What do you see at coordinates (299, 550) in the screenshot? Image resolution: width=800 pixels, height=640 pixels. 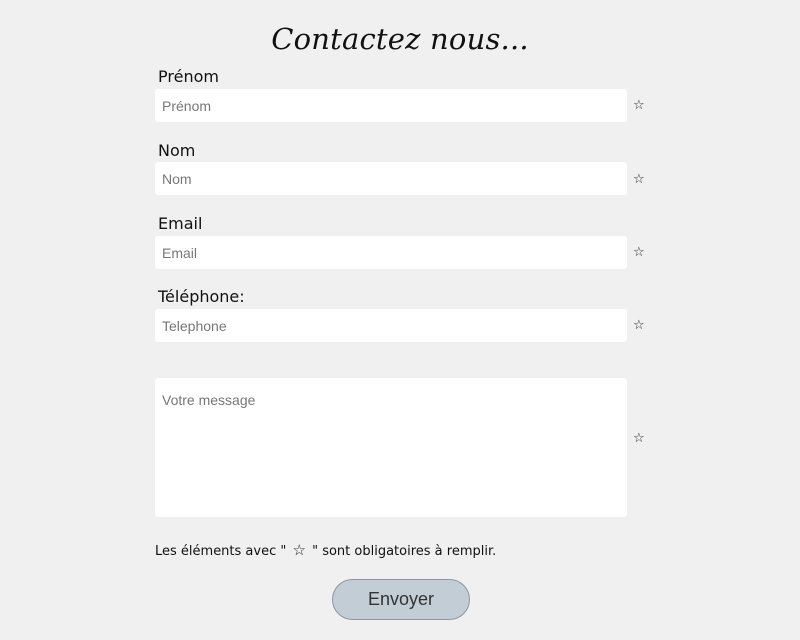 I see `star-outline-icon: ☆` at bounding box center [299, 550].